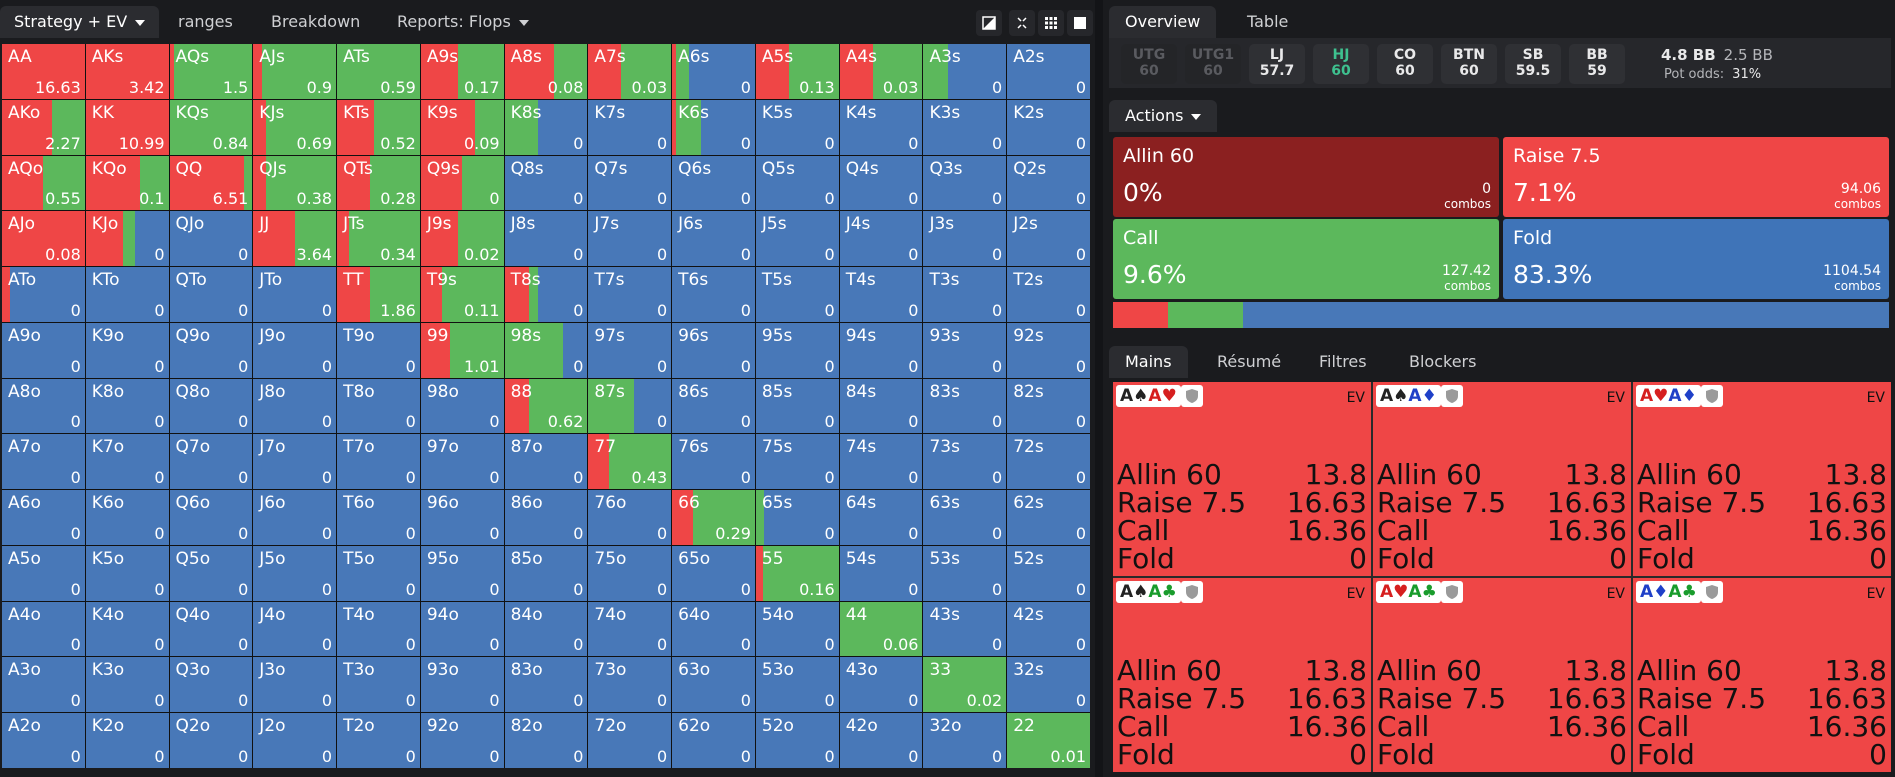 The height and width of the screenshot is (777, 1895). I want to click on range-cell: Q8s 0, so click(546, 183).